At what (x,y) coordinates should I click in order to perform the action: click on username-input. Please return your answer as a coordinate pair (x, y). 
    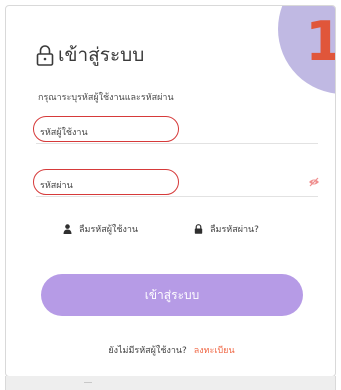
    Looking at the image, I should click on (177, 132).